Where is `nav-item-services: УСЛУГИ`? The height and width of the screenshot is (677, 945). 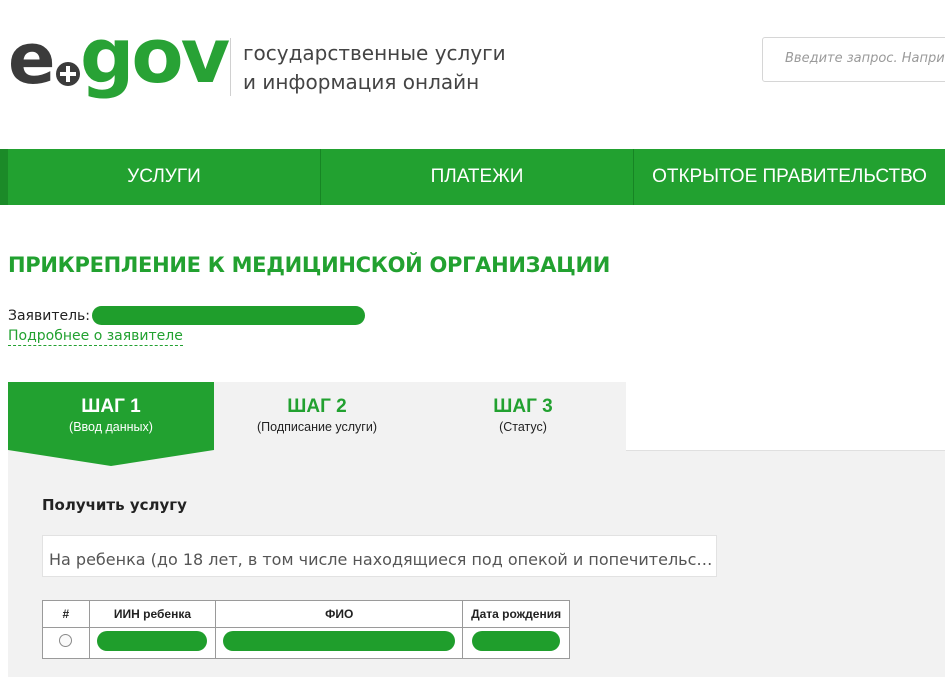
nav-item-services: УСЛУГИ is located at coordinates (160, 177).